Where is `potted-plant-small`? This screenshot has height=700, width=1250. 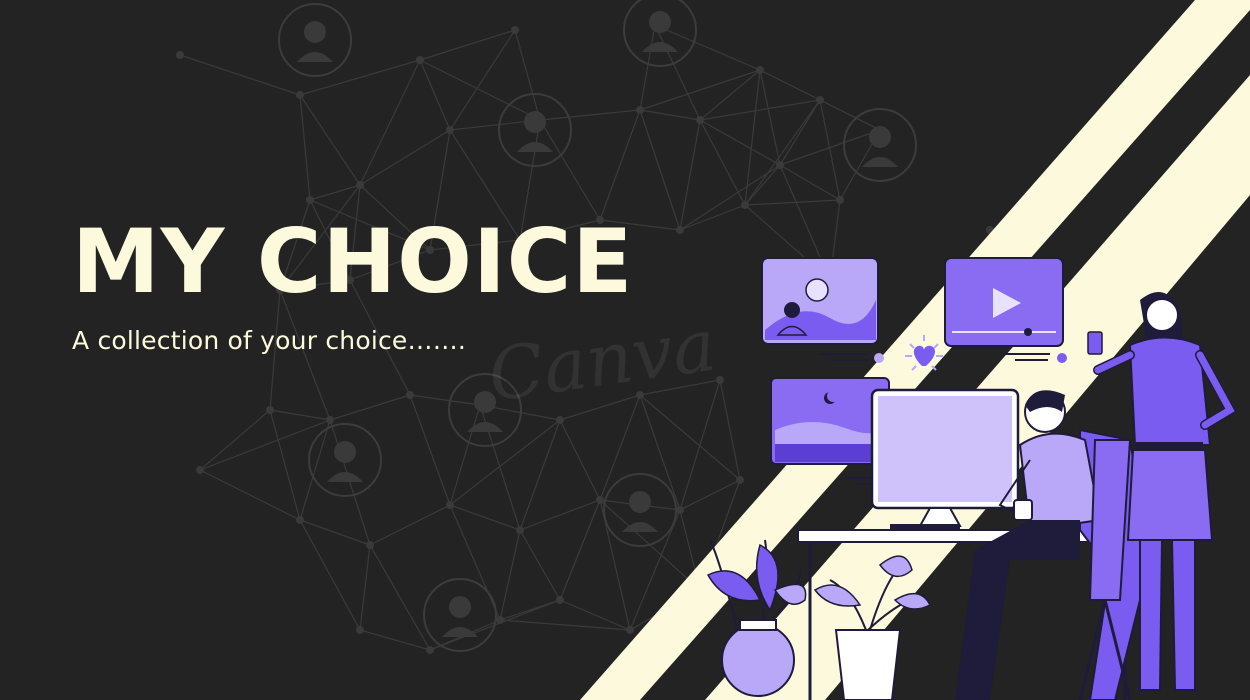 potted-plant-small is located at coordinates (872, 627).